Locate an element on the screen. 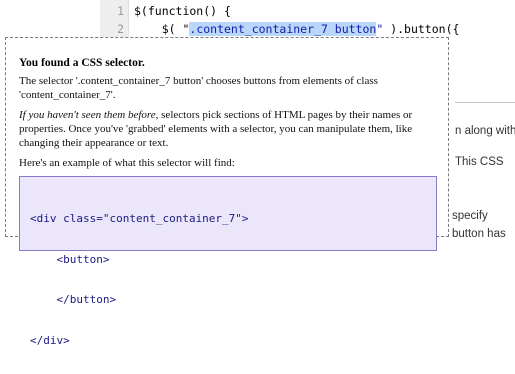 This screenshot has width=515, height=374. background-text: This CSS is located at coordinates (479, 162).